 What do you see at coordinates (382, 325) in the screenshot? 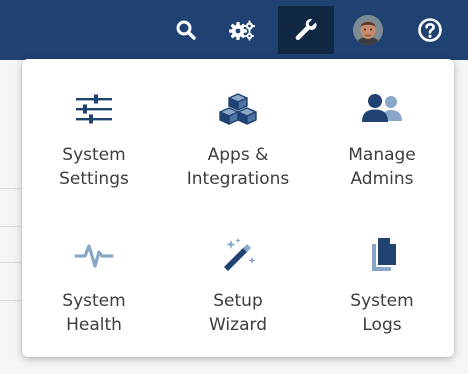
I see `label-line-2: Logs` at bounding box center [382, 325].